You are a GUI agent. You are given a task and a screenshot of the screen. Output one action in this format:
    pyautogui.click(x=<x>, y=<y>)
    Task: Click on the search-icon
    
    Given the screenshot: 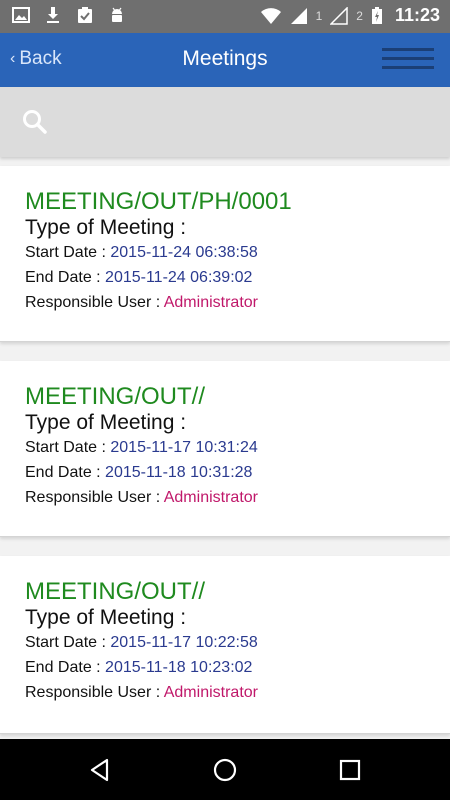 What is the action you would take?
    pyautogui.click(x=35, y=122)
    